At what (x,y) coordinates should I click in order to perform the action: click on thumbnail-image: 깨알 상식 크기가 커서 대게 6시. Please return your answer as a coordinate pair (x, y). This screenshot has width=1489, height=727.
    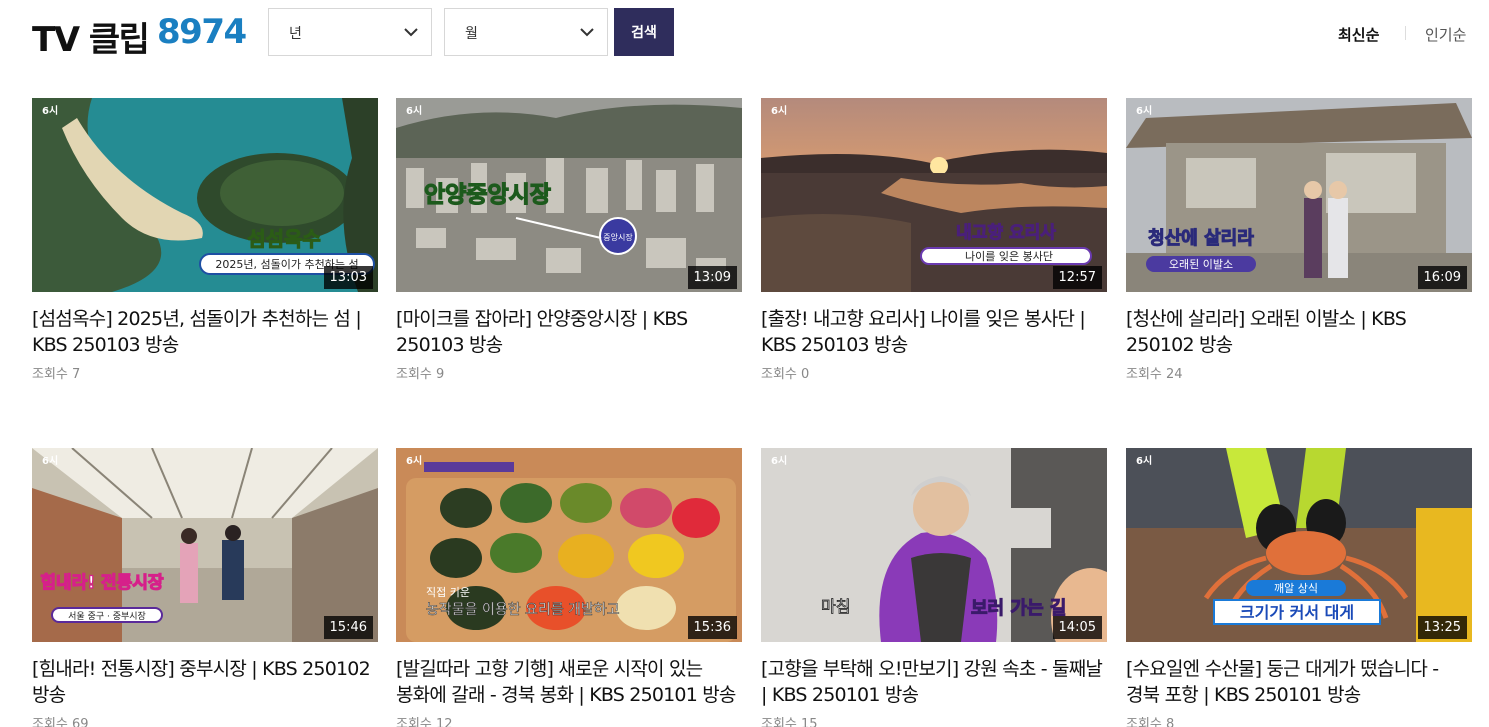
    Looking at the image, I should click on (1299, 545).